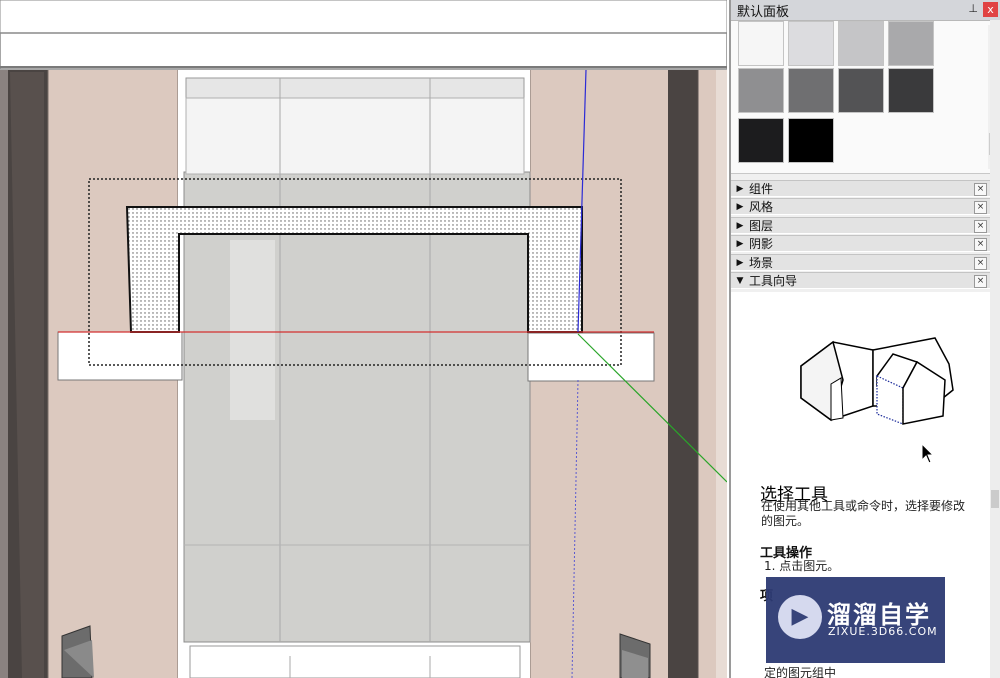  I want to click on watermark-logo: ▶ 溜溜自学 ZIXUE.3D66.COM, so click(855, 620).